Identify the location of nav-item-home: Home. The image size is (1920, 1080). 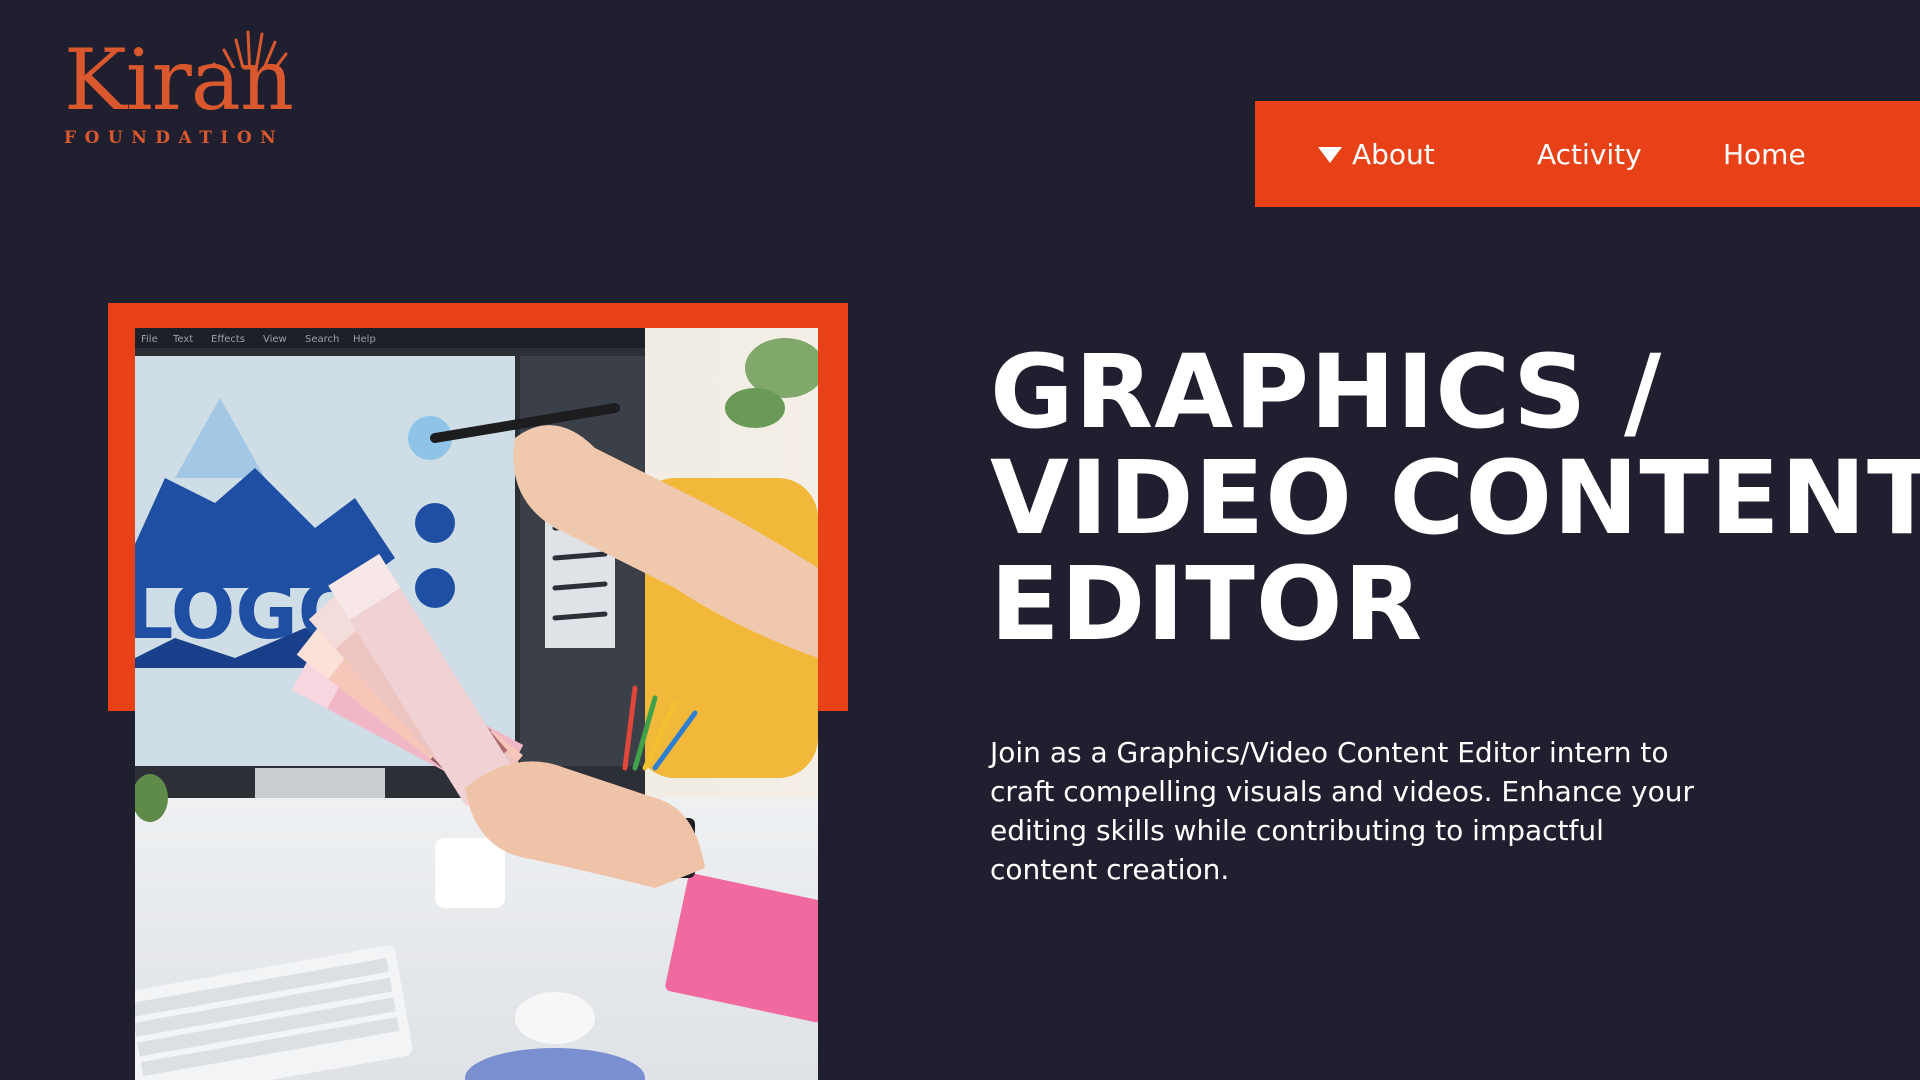
(1764, 154).